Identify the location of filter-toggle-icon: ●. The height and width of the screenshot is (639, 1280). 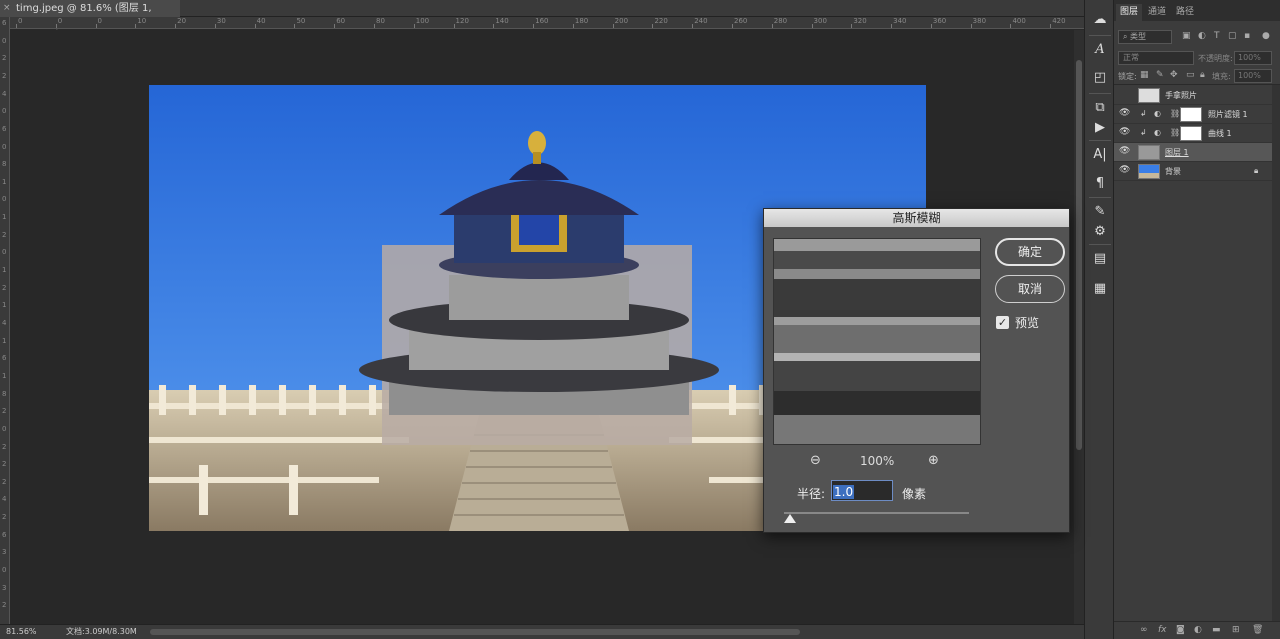
(1266, 36).